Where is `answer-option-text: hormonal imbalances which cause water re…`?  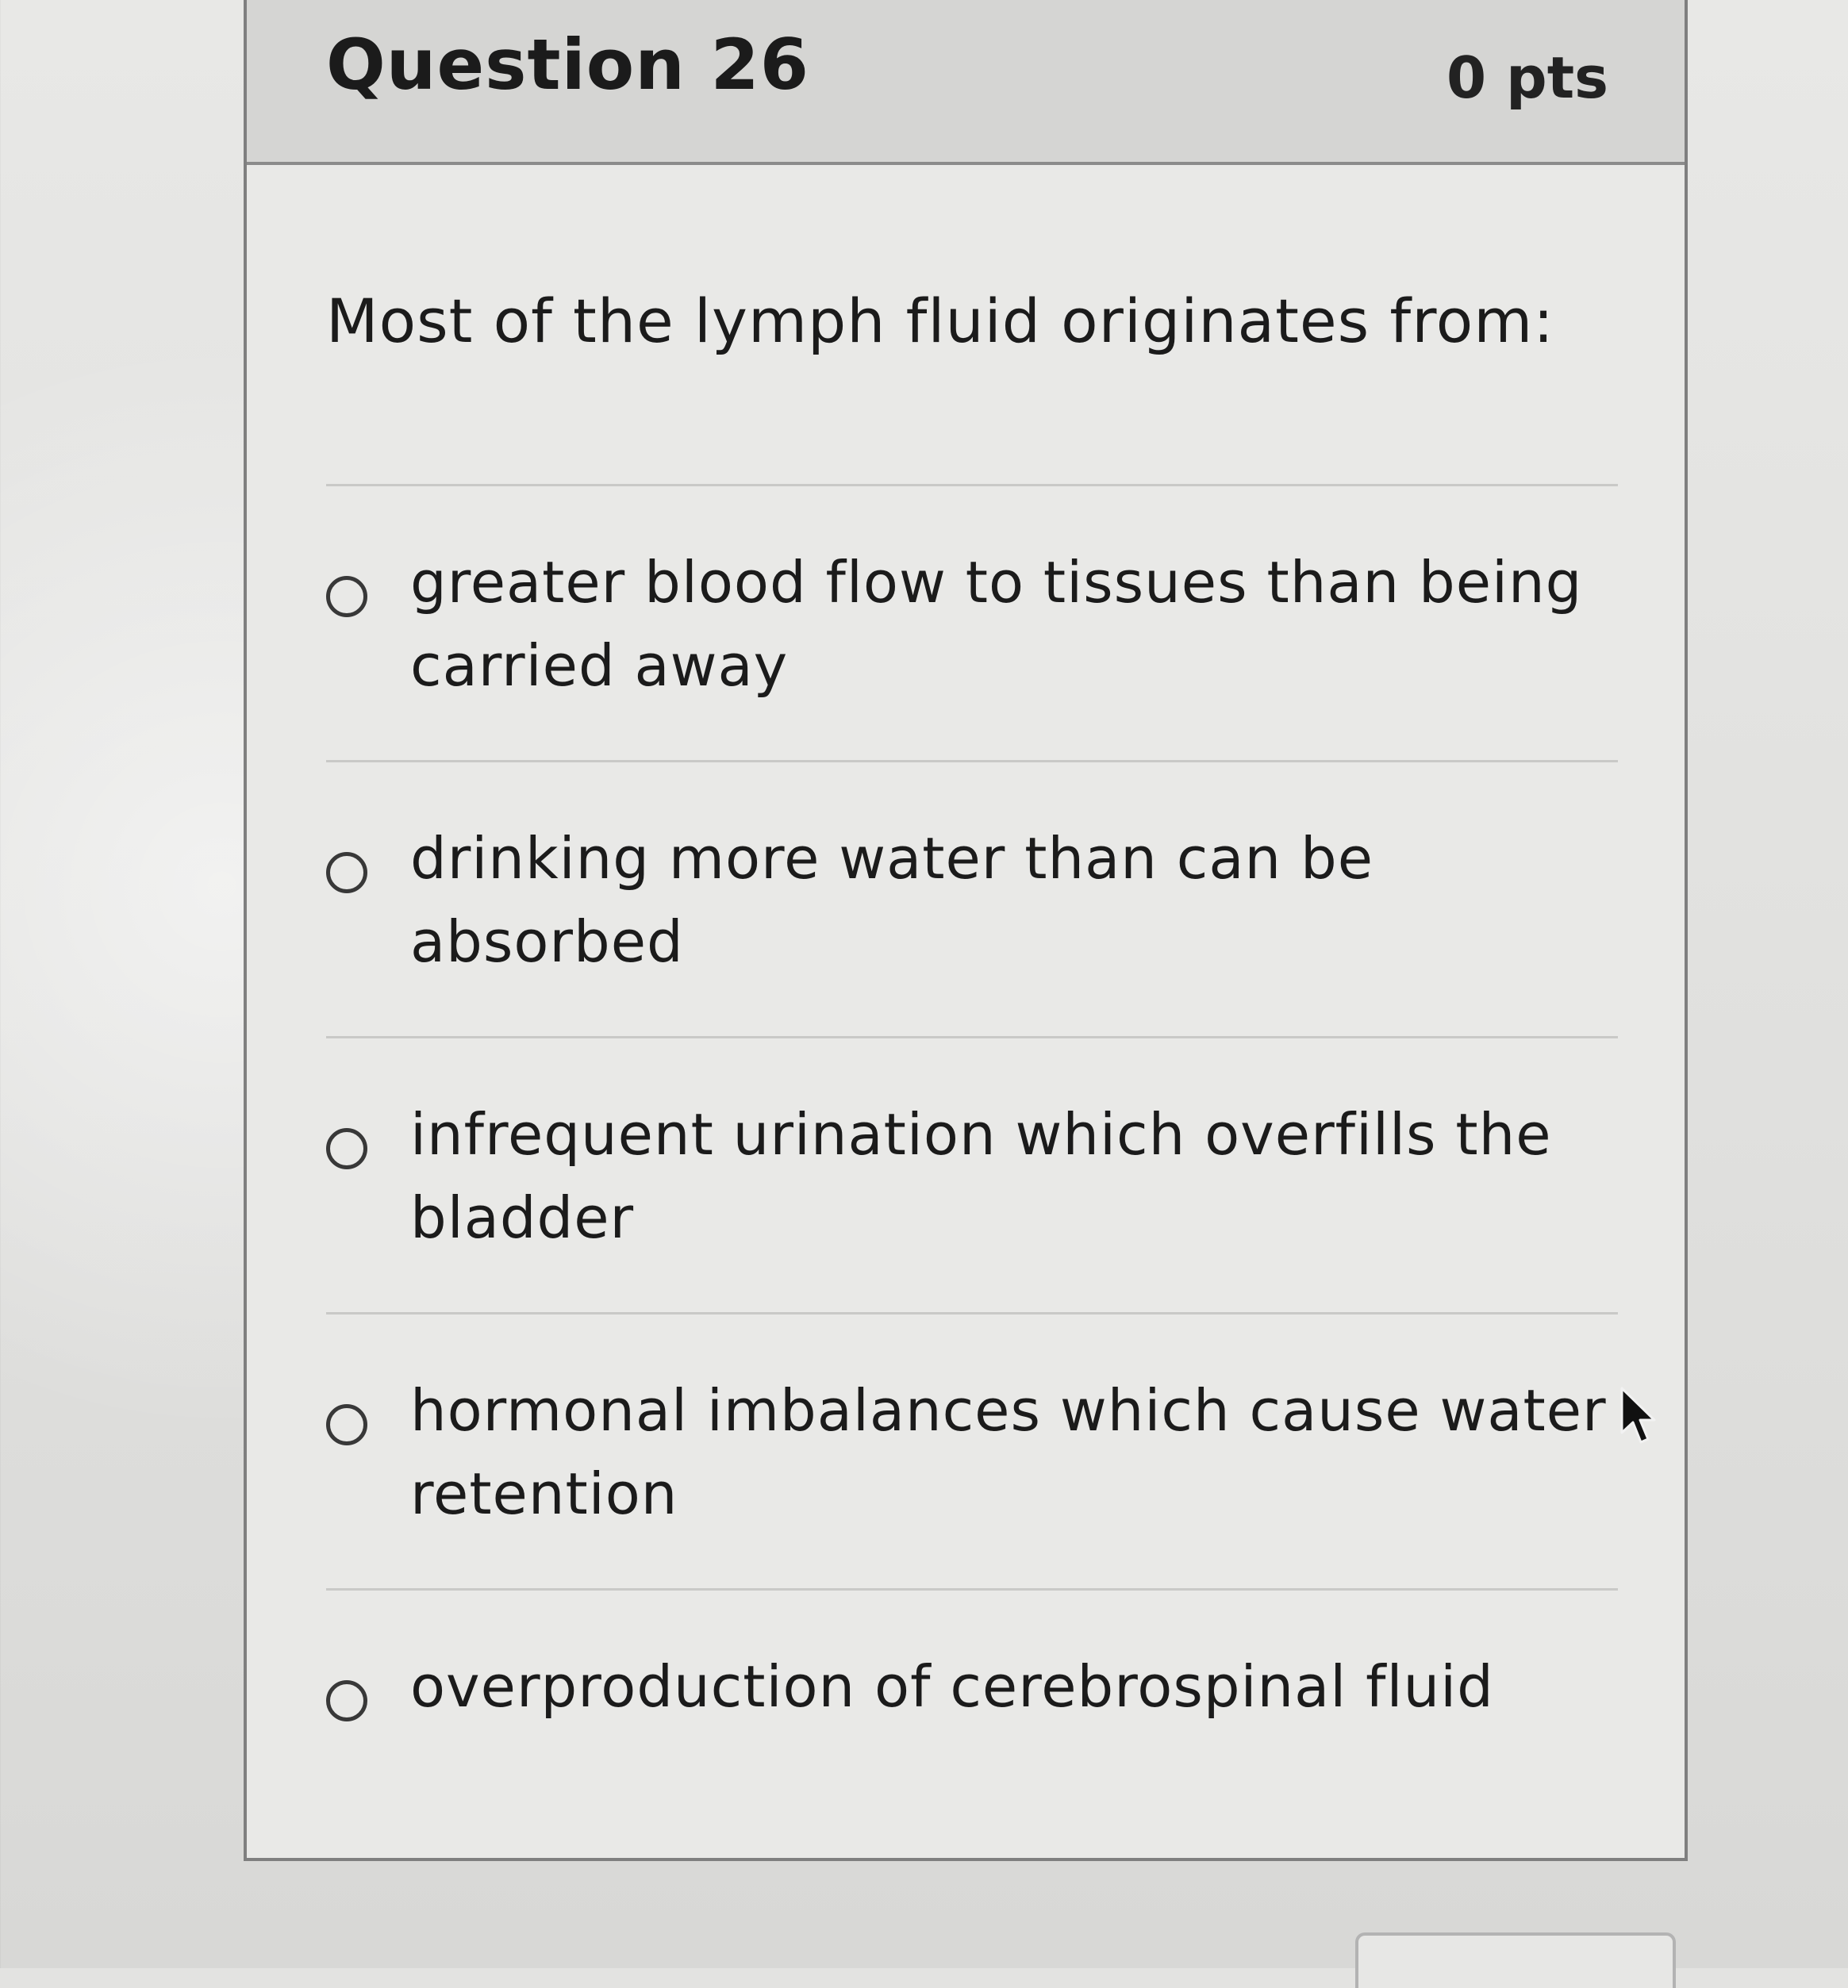 answer-option-text: hormonal imbalances which cause water re… is located at coordinates (1013, 1453).